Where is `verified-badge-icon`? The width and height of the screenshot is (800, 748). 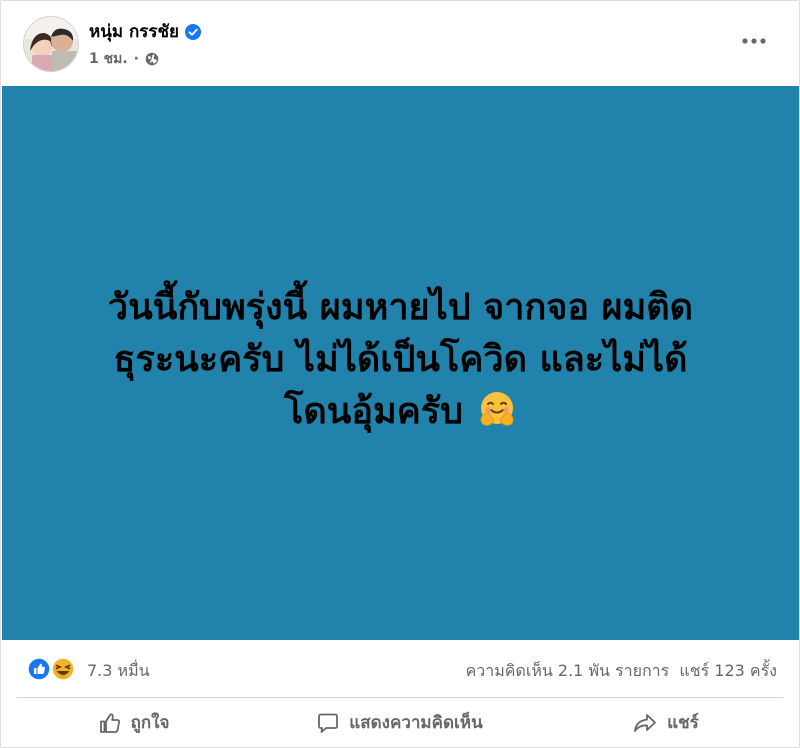 verified-badge-icon is located at coordinates (193, 31).